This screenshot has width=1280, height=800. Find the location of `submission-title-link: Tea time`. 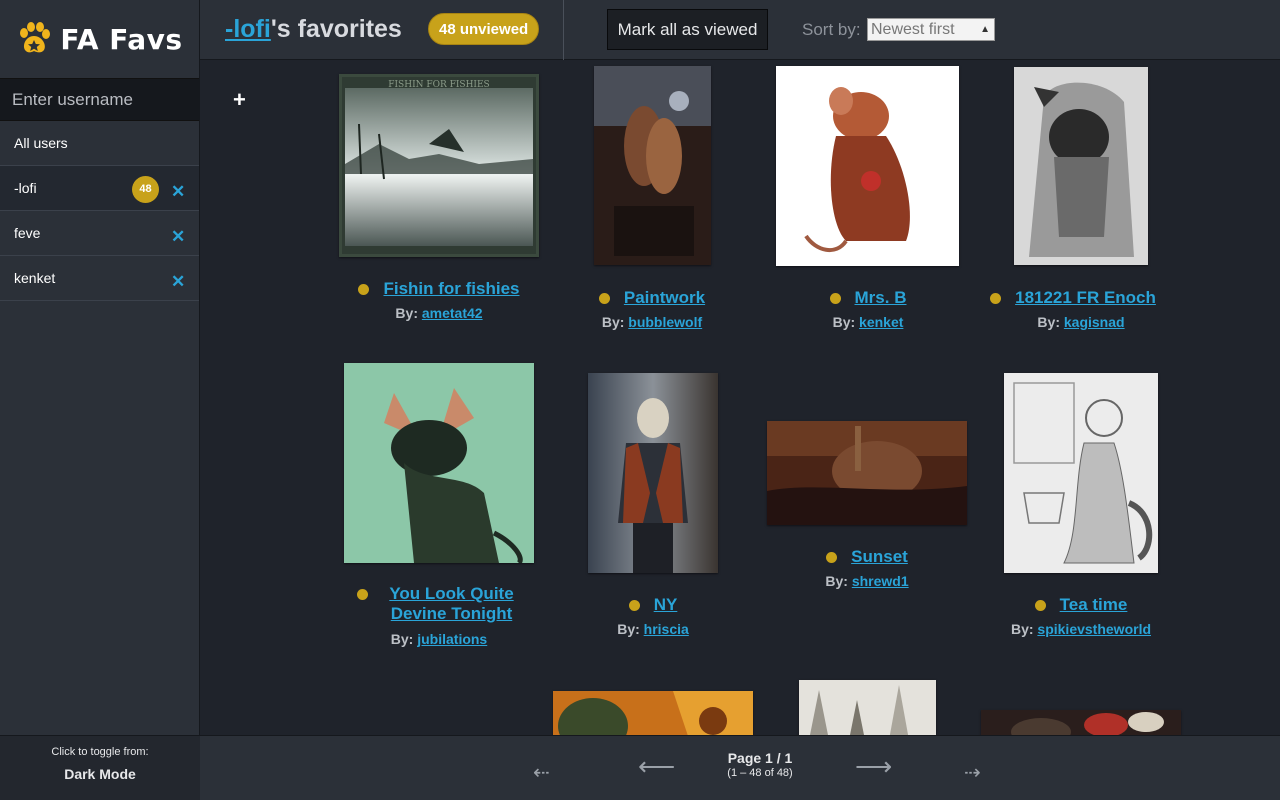

submission-title-link: Tea time is located at coordinates (1094, 605).